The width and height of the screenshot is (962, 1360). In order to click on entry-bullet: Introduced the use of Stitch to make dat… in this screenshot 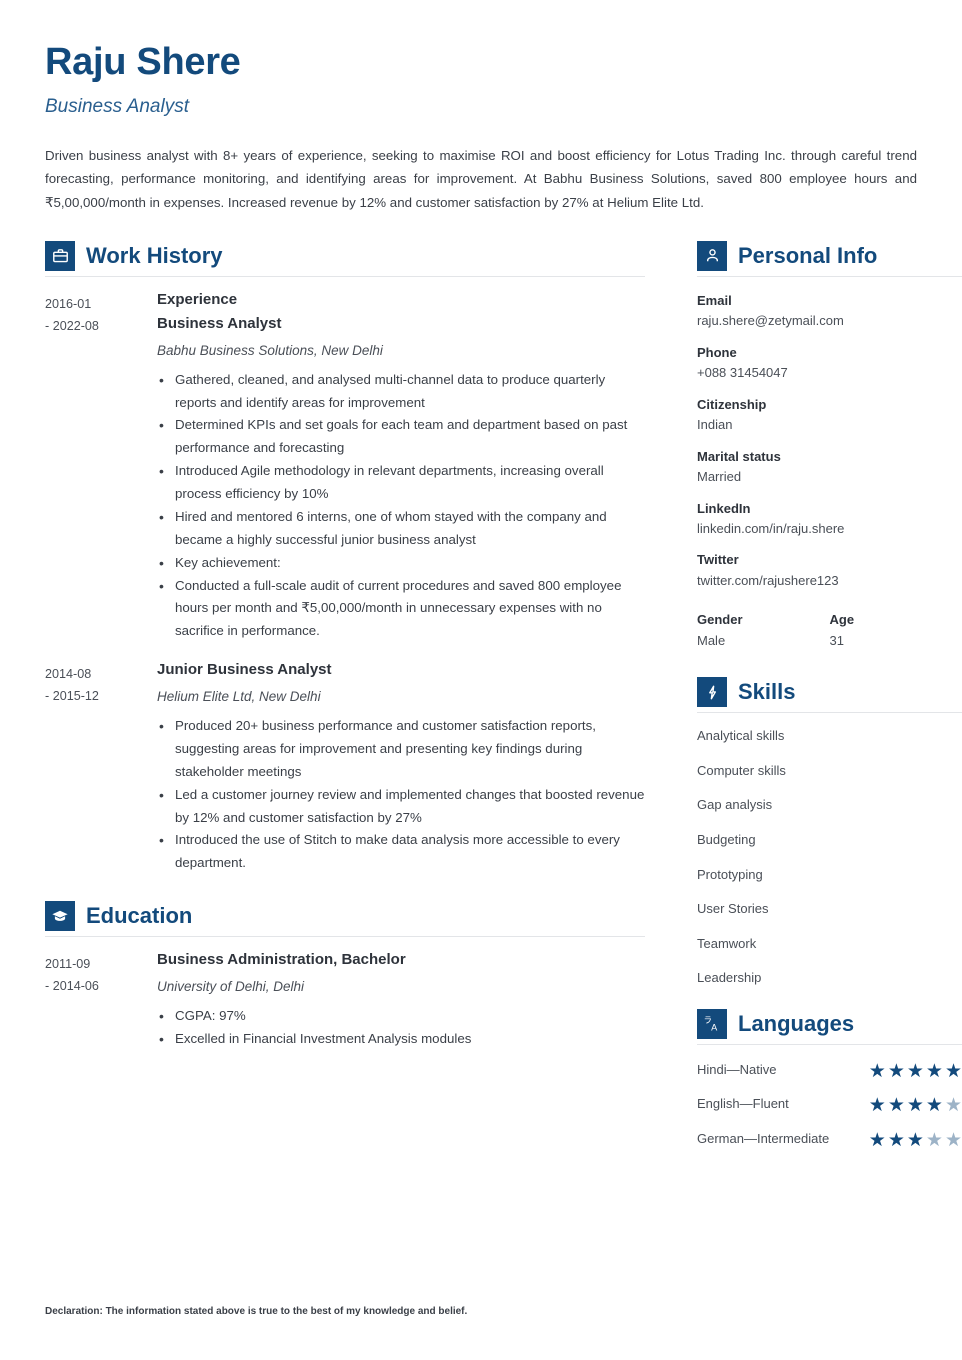, I will do `click(401, 851)`.